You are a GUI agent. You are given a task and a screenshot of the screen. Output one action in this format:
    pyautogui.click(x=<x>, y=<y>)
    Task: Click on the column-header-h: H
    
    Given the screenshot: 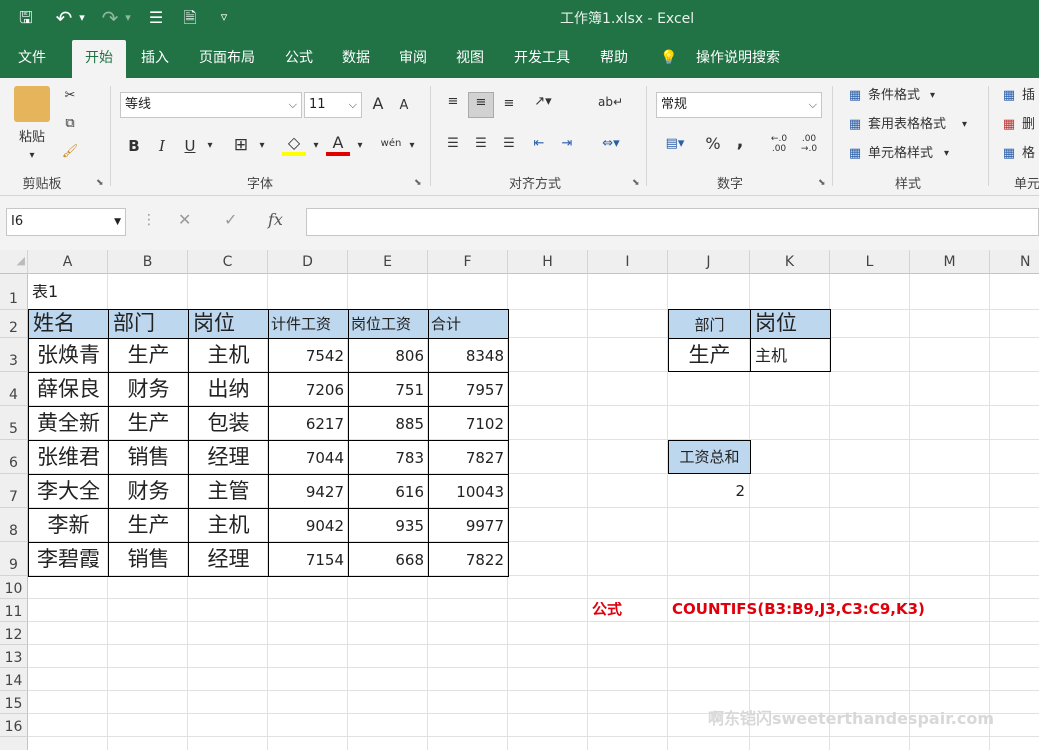 What is the action you would take?
    pyautogui.click(x=548, y=262)
    